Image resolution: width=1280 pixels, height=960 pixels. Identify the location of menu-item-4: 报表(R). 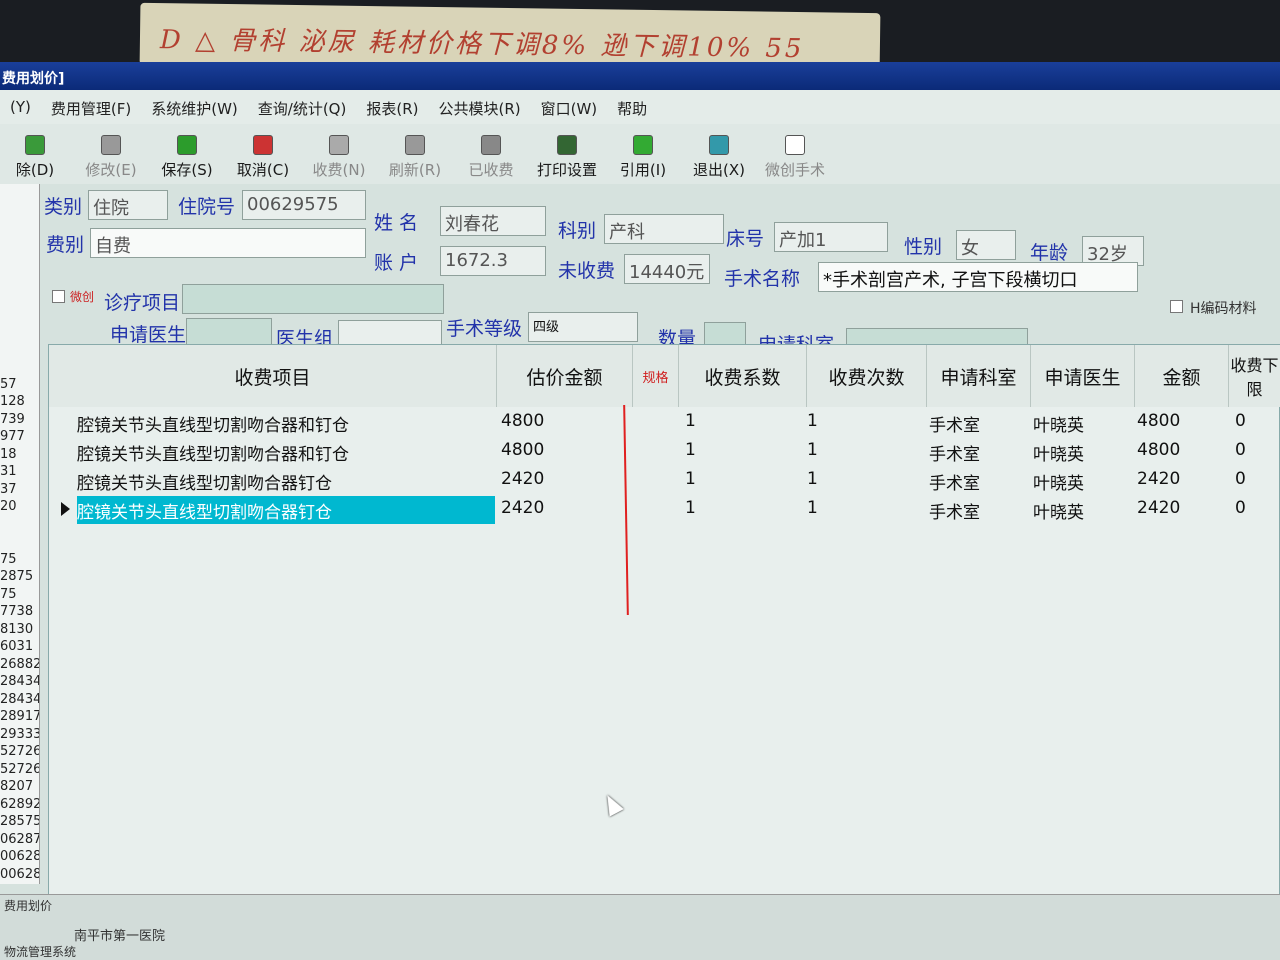
(392, 107).